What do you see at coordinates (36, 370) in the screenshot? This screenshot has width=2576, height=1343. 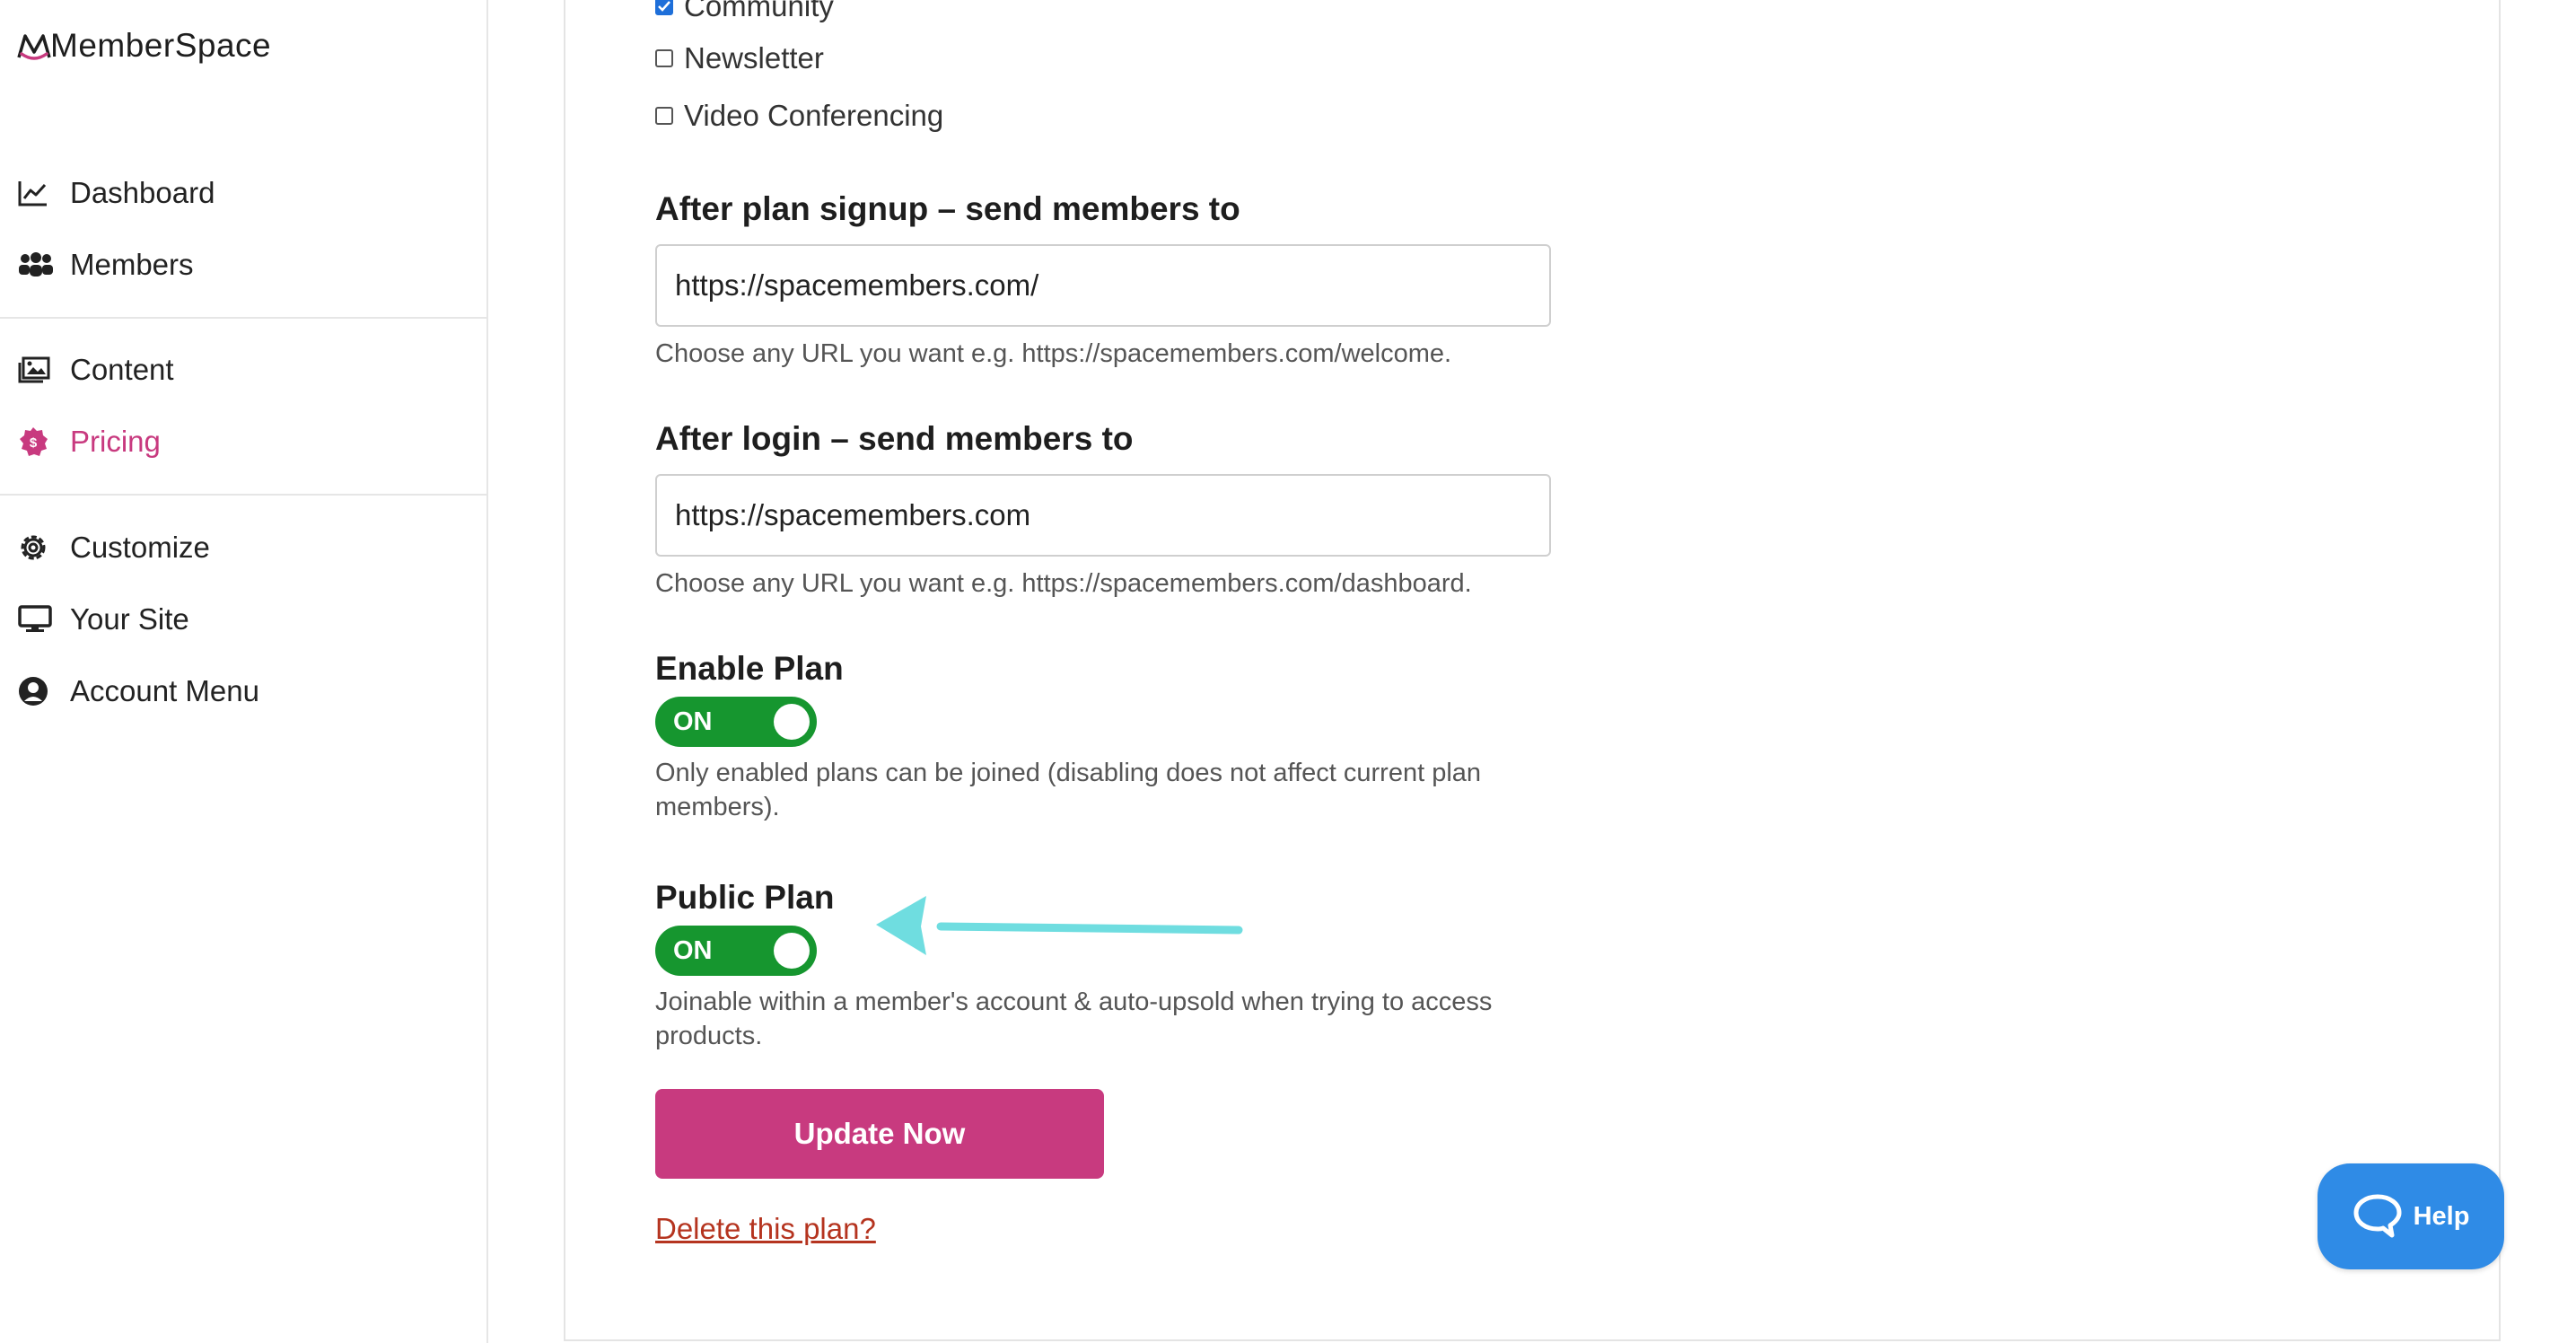 I see `image-icon` at bounding box center [36, 370].